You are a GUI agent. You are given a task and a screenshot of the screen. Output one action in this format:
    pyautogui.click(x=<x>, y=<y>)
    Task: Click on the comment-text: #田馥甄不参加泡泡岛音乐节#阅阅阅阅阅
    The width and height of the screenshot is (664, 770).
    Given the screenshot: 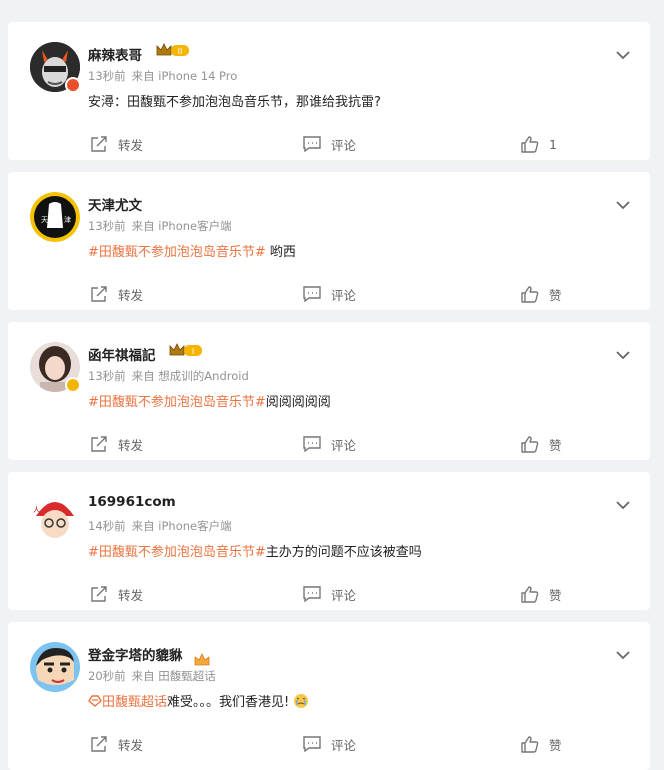 What is the action you would take?
    pyautogui.click(x=209, y=400)
    